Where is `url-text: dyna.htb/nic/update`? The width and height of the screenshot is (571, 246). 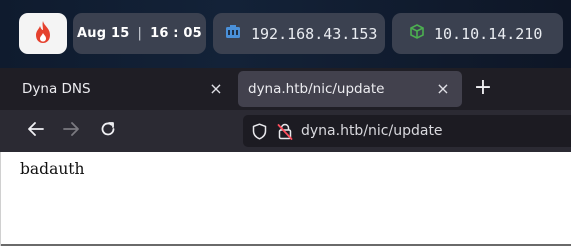 url-text: dyna.htb/nic/update is located at coordinates (372, 131).